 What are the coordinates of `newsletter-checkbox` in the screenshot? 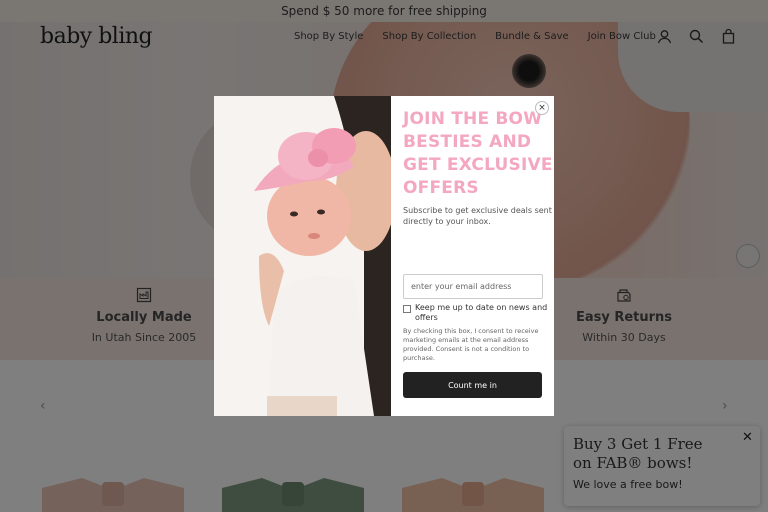 It's located at (407, 309).